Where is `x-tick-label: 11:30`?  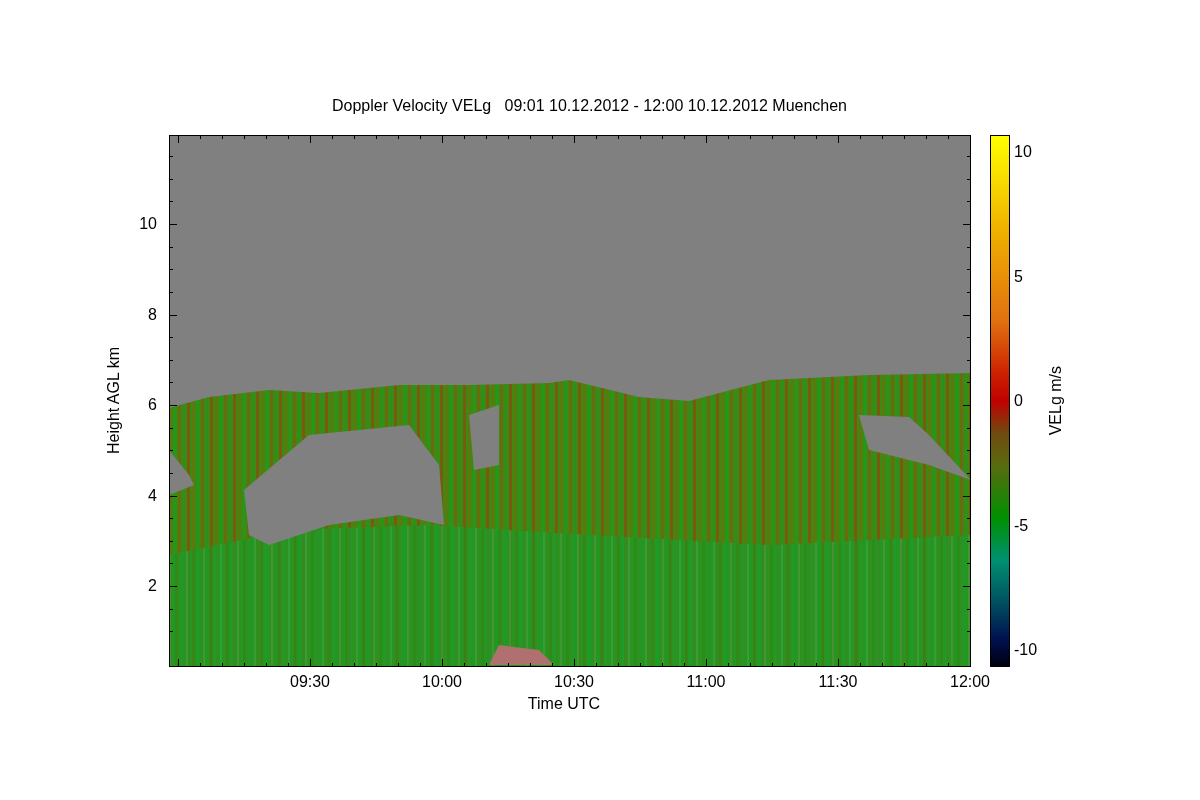
x-tick-label: 11:30 is located at coordinates (838, 682).